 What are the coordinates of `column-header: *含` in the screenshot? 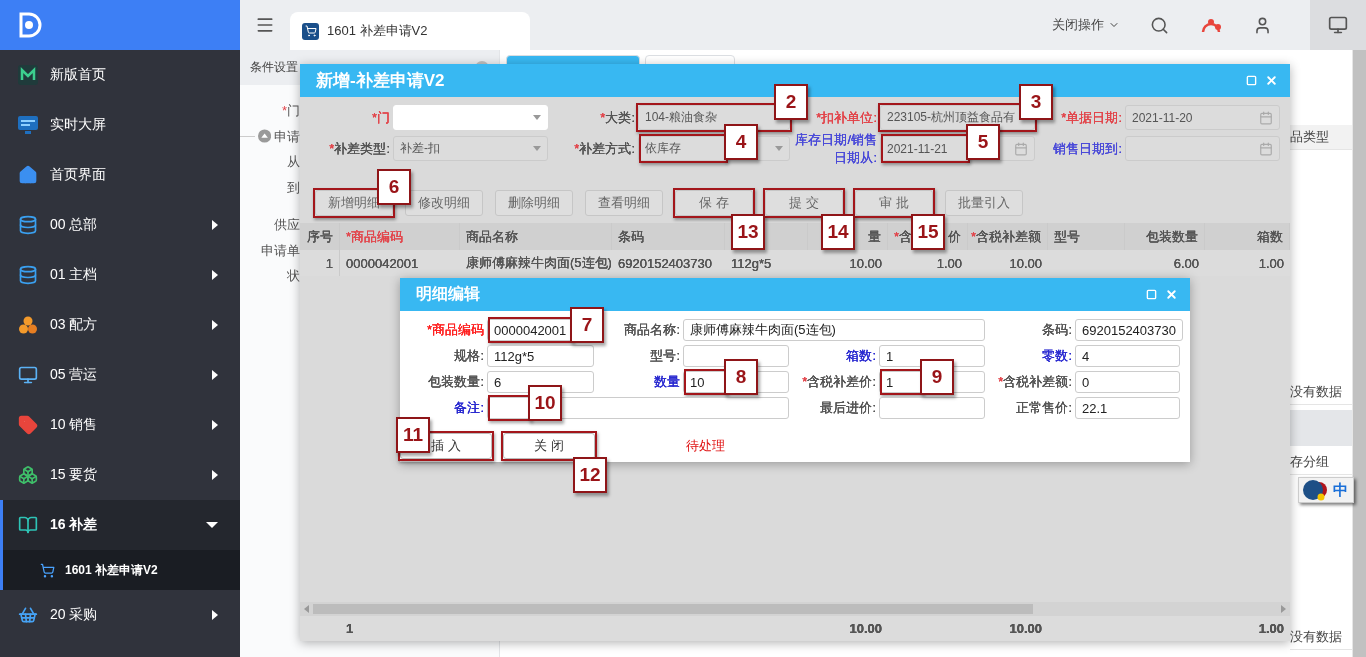 It's located at (903, 236).